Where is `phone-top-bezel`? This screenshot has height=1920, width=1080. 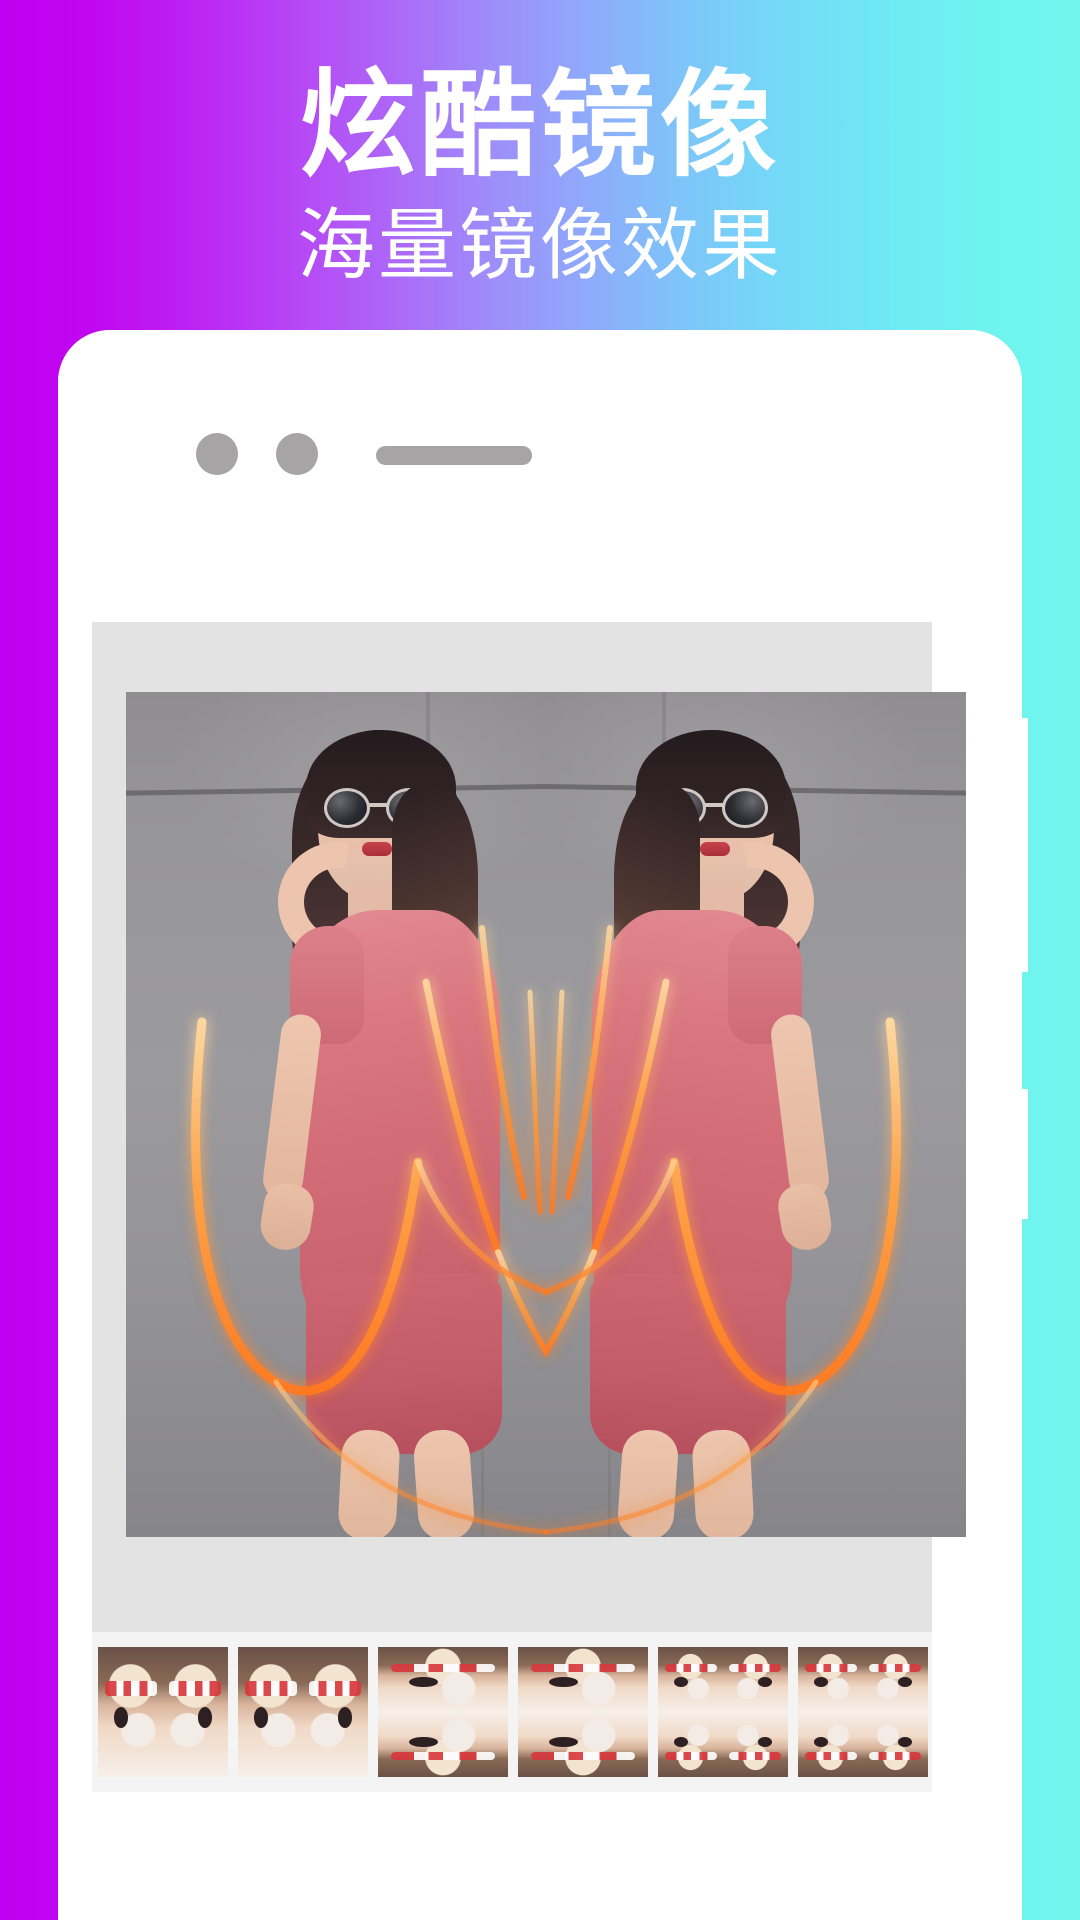 phone-top-bezel is located at coordinates (540, 476).